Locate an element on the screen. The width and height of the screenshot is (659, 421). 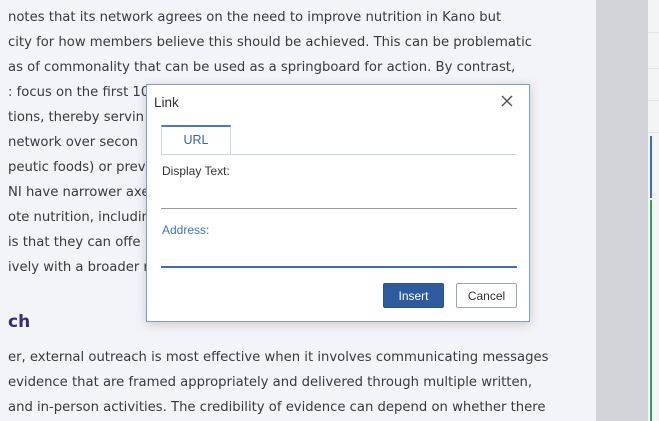
status-marker-blue is located at coordinates (651, 167).